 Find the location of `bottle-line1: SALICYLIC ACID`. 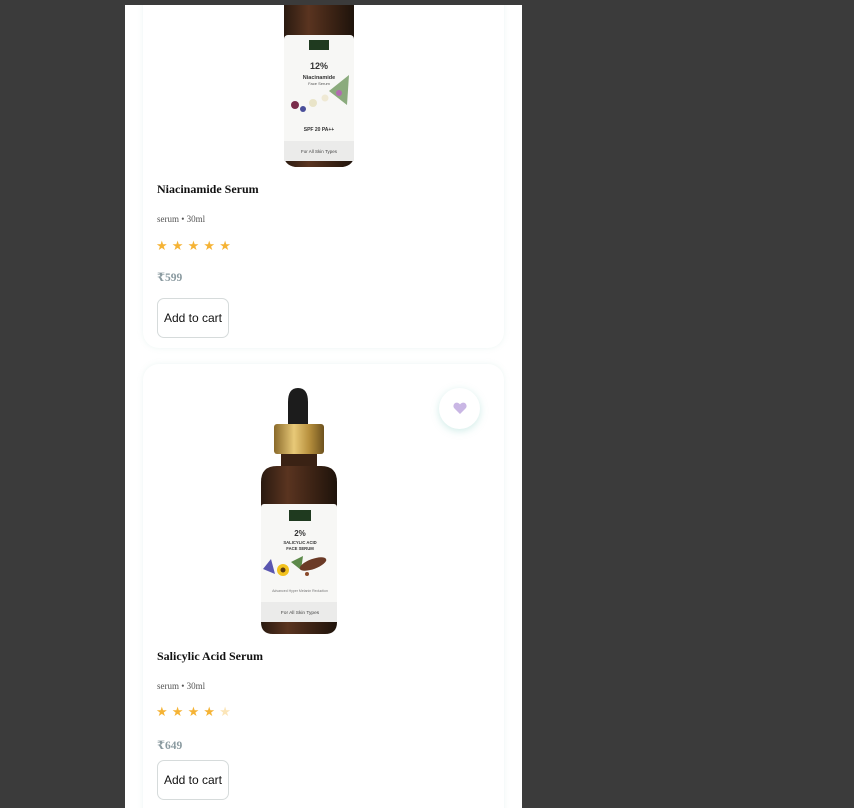

bottle-line1: SALICYLIC ACID is located at coordinates (299, 542).